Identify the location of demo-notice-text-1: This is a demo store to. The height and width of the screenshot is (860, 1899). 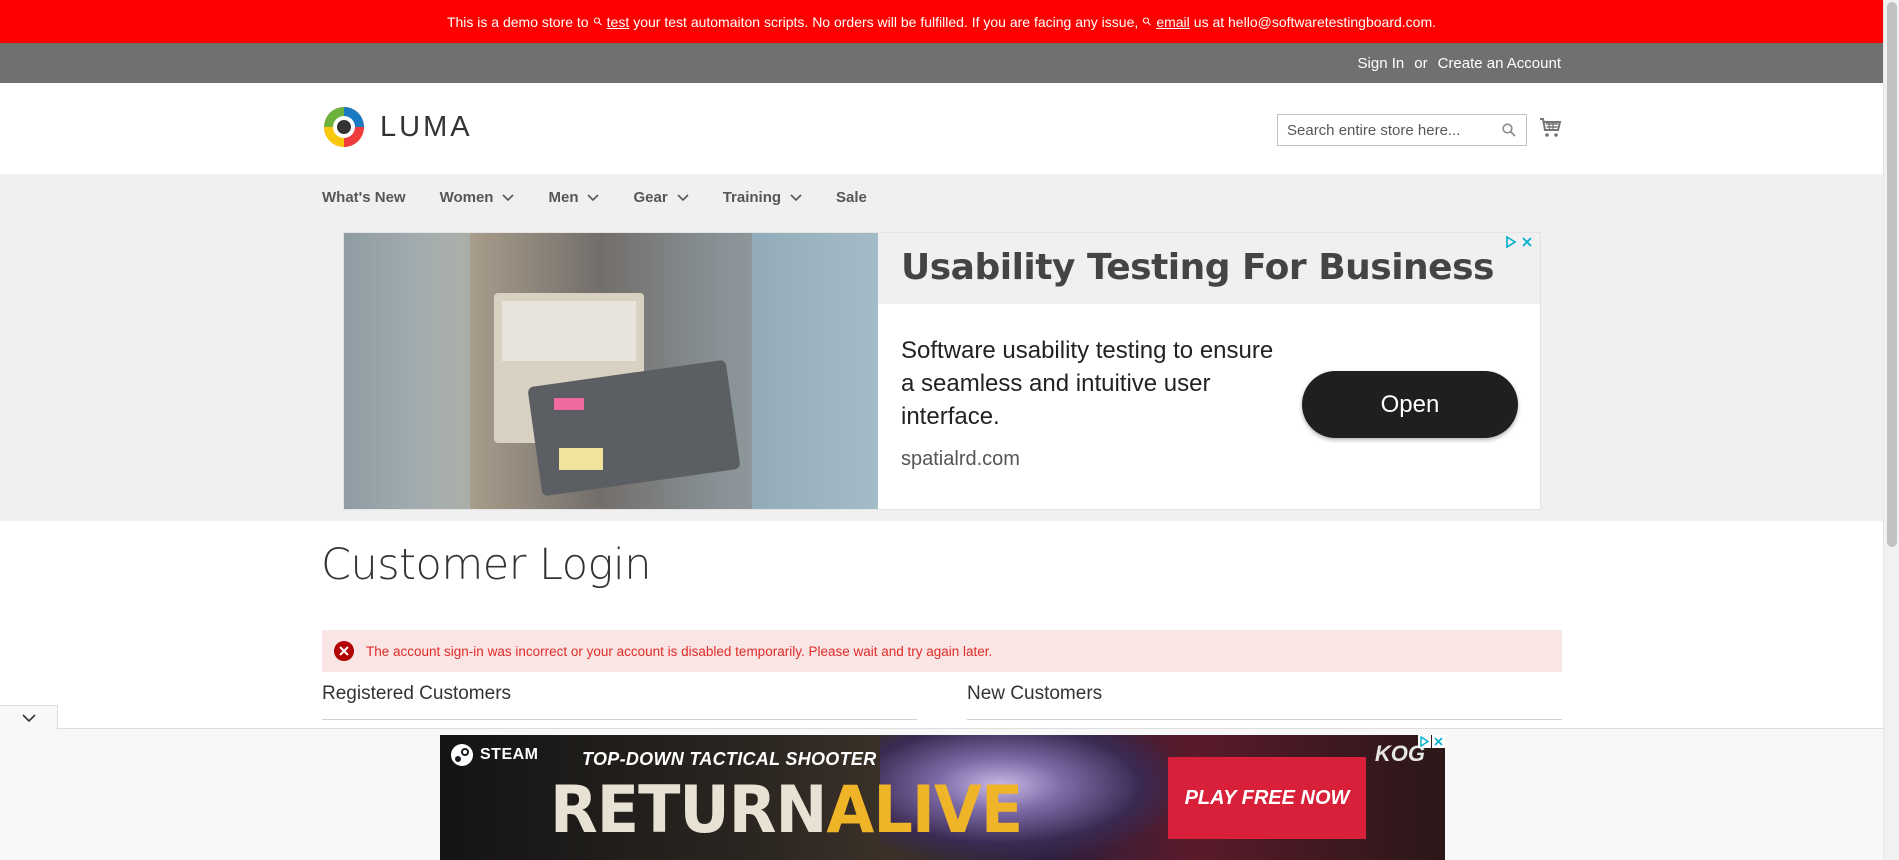
(517, 21).